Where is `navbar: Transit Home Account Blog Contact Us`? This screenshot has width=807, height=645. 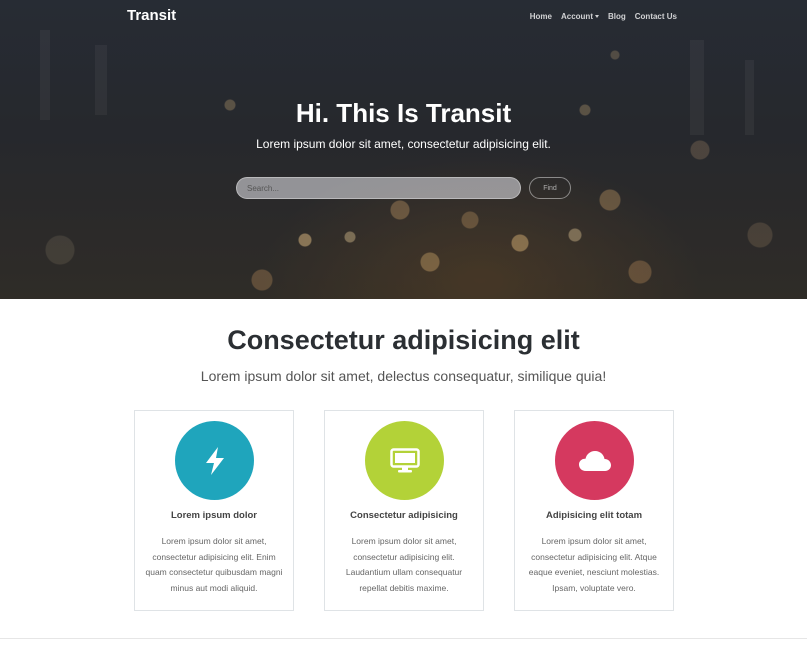 navbar: Transit Home Account Blog Contact Us is located at coordinates (403, 17).